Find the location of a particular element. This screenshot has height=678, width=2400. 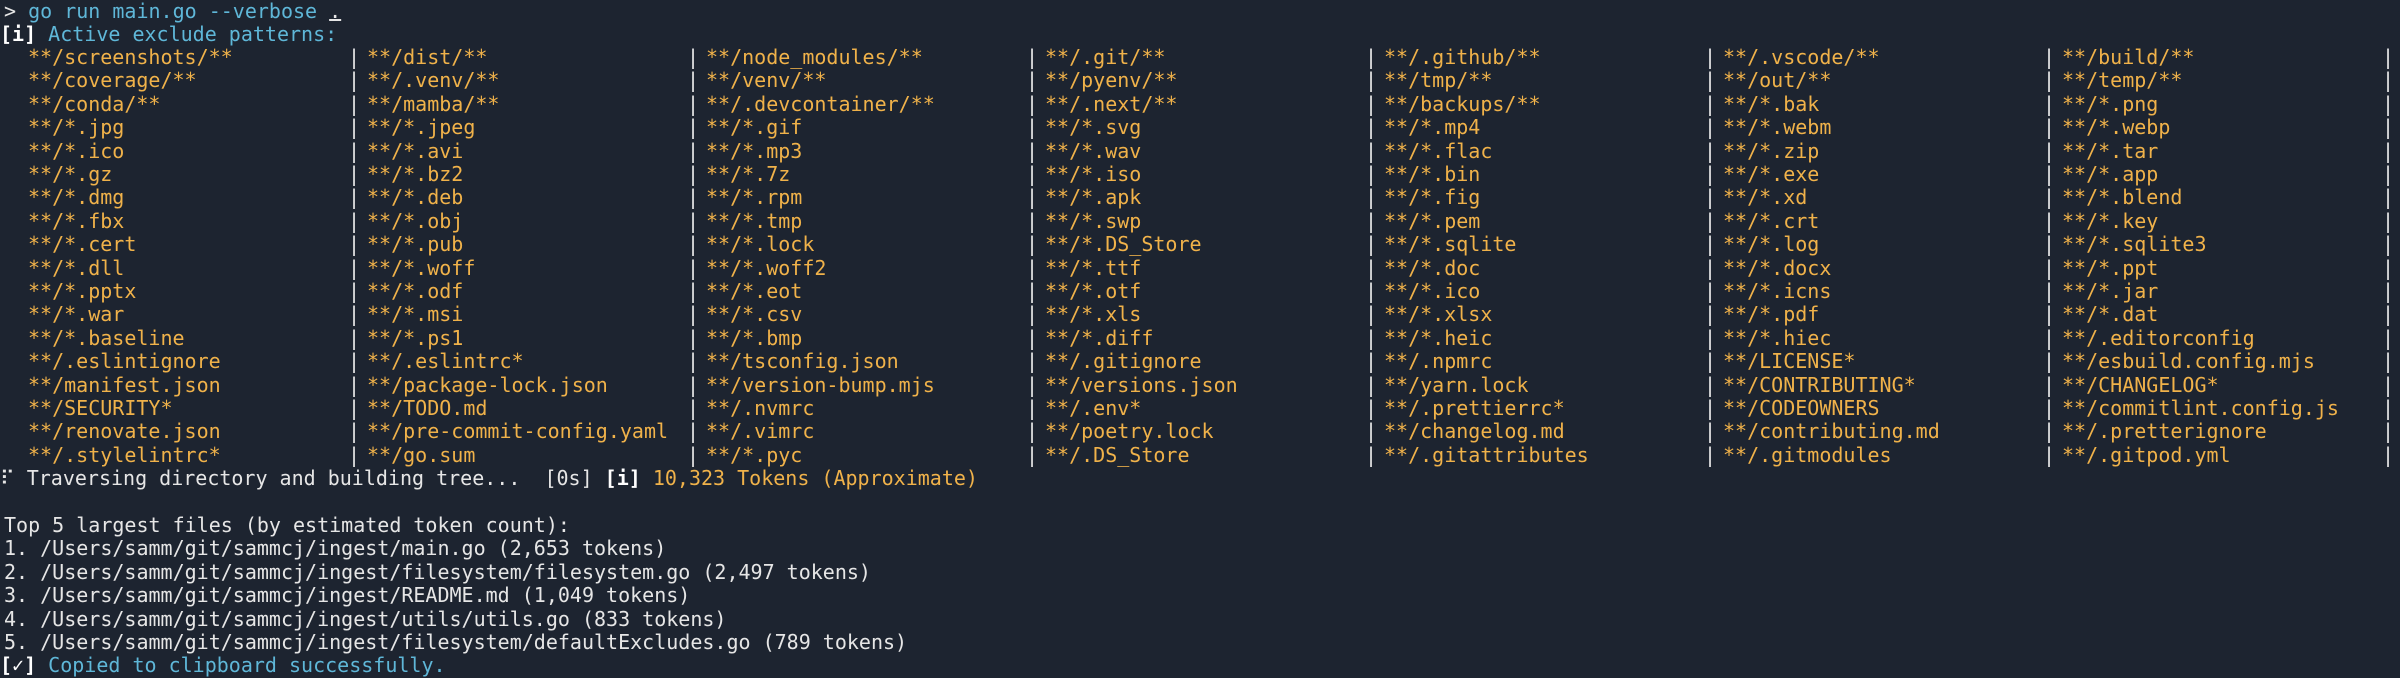

exclude-pattern: **/*.diff is located at coordinates (1099, 337).